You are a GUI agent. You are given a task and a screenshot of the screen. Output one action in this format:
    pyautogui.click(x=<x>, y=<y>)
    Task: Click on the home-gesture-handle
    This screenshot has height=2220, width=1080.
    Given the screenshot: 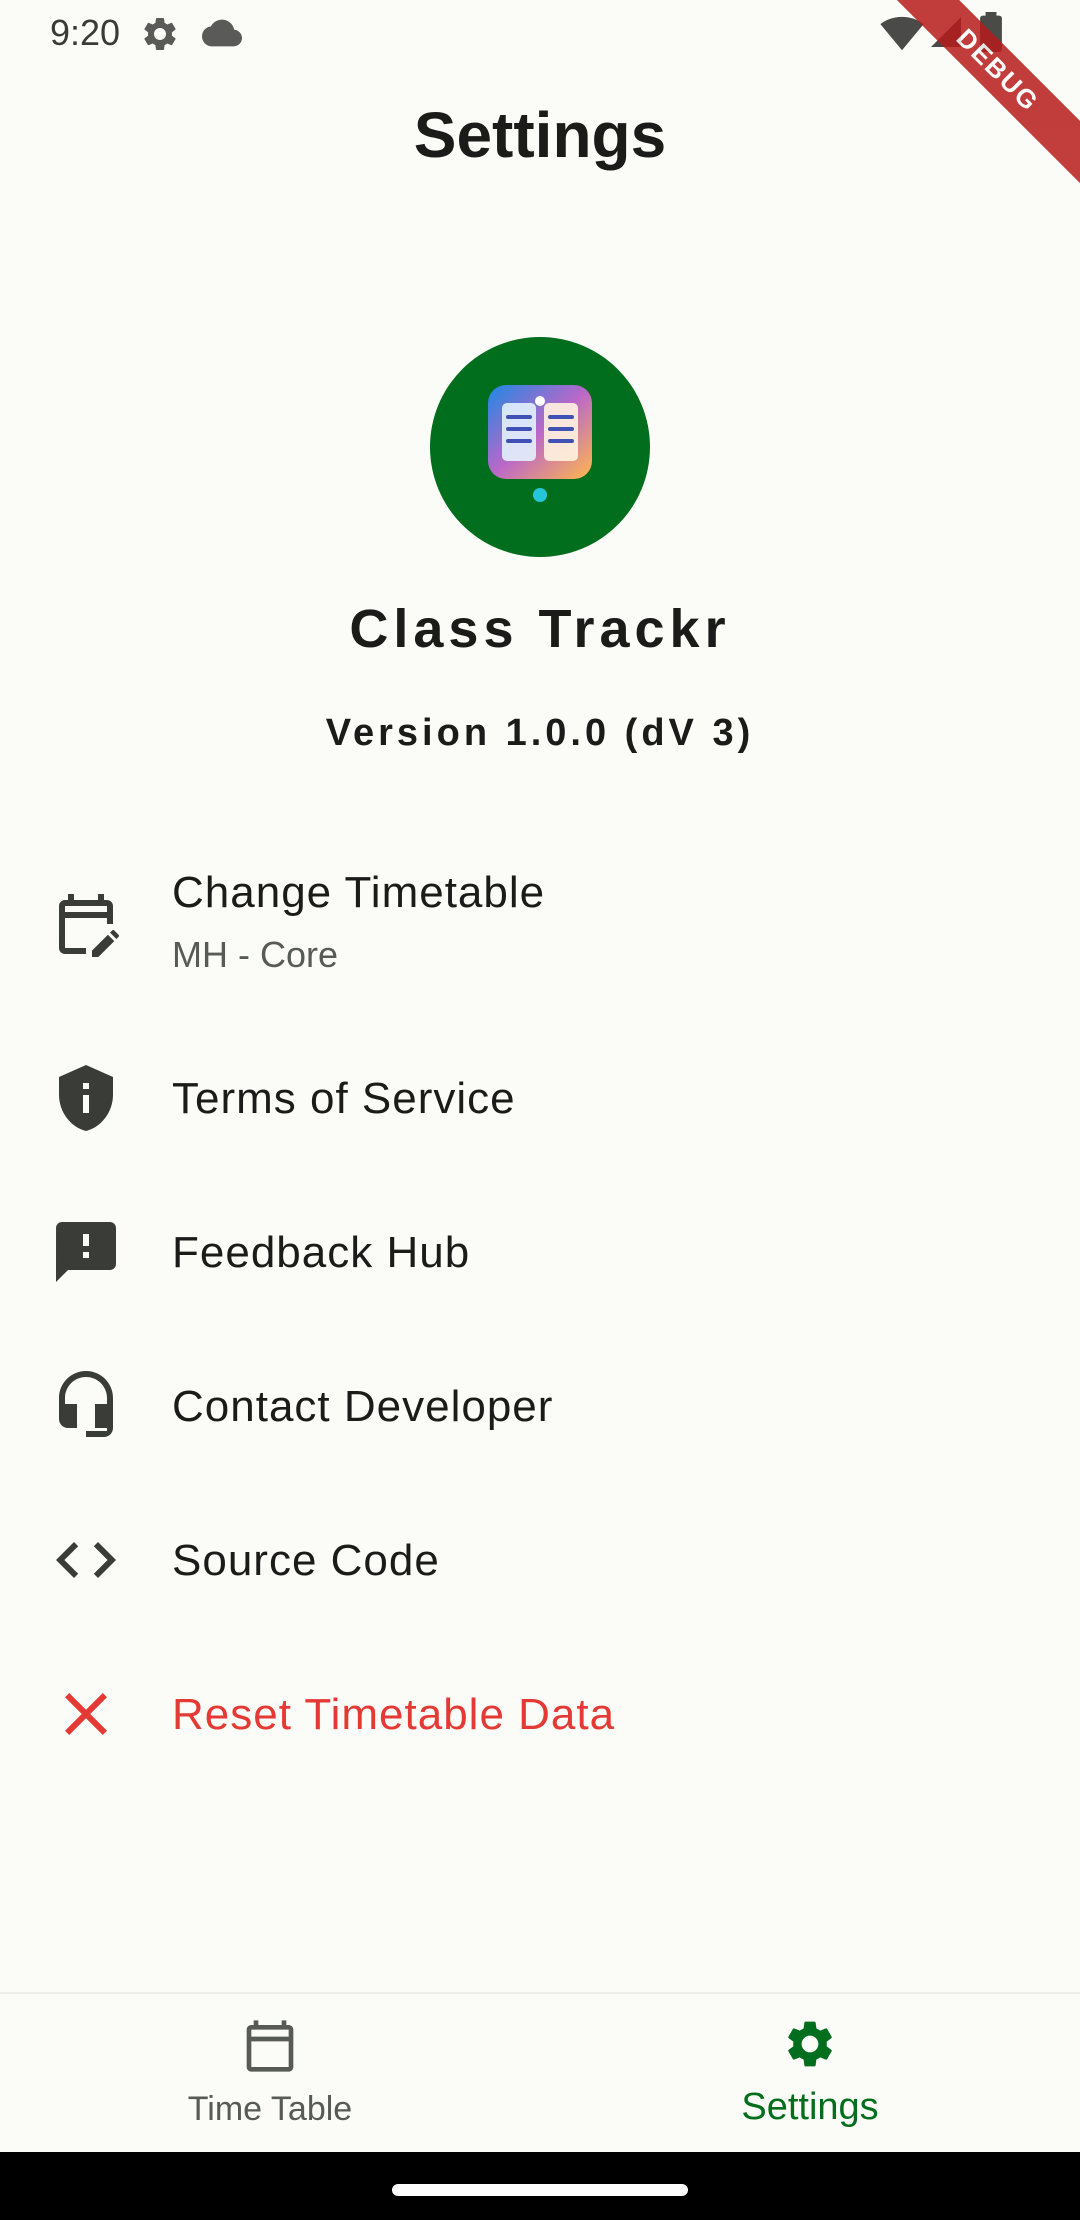 What is the action you would take?
    pyautogui.click(x=540, y=2190)
    